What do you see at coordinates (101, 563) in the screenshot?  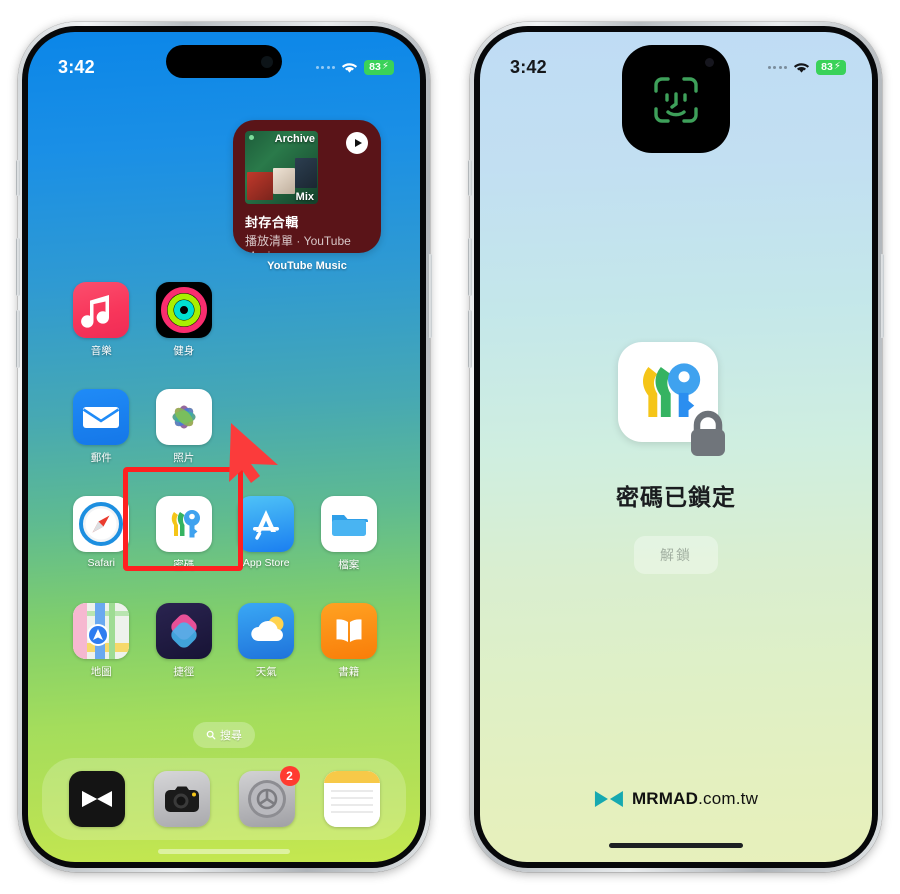 I see `app-label: Safari` at bounding box center [101, 563].